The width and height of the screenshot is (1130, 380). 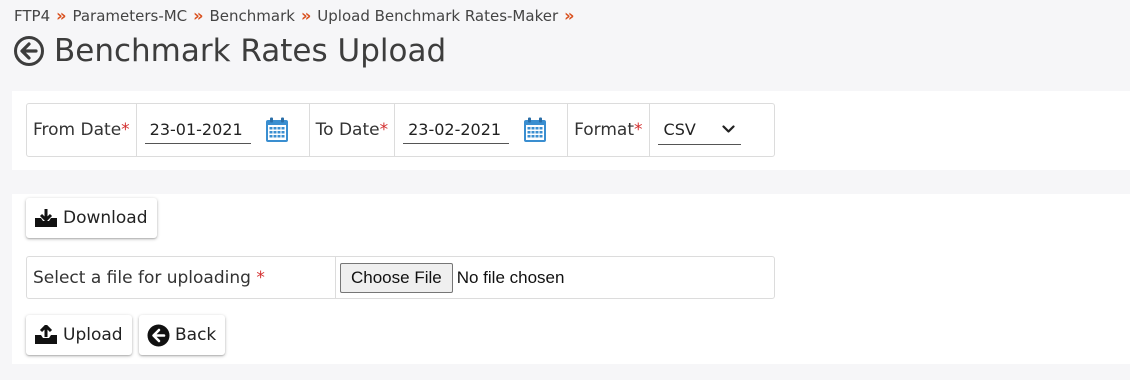 What do you see at coordinates (158, 335) in the screenshot?
I see `back-arrow-circle-icon` at bounding box center [158, 335].